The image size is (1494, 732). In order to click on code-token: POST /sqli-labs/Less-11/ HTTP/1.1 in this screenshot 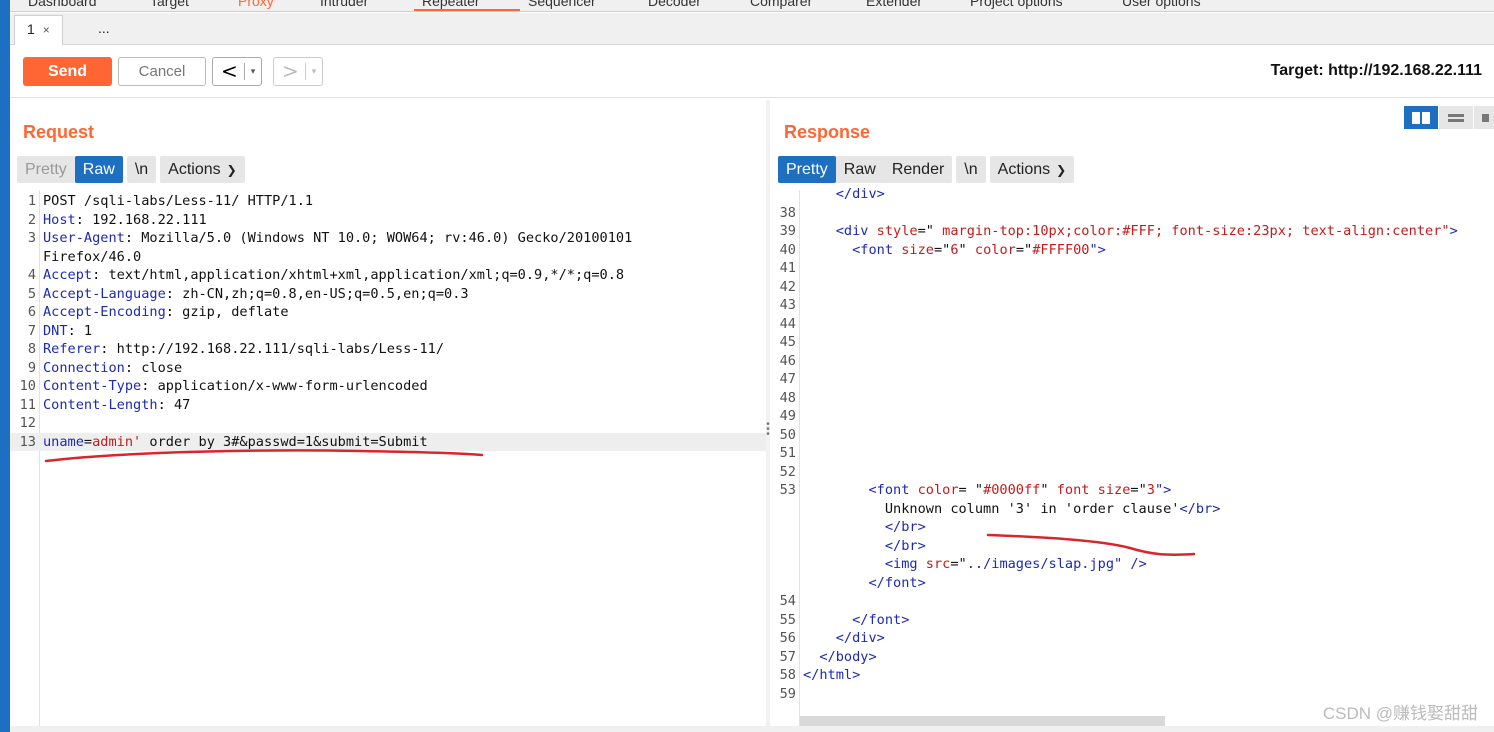, I will do `click(178, 201)`.